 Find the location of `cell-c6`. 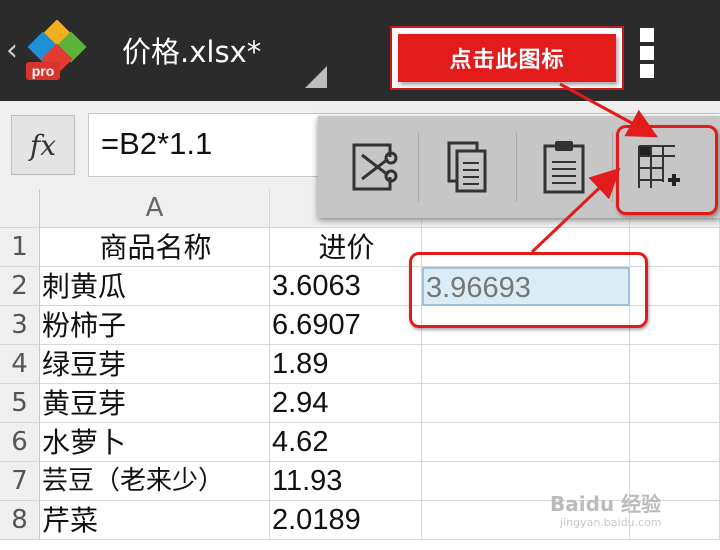

cell-c6 is located at coordinates (526, 442).